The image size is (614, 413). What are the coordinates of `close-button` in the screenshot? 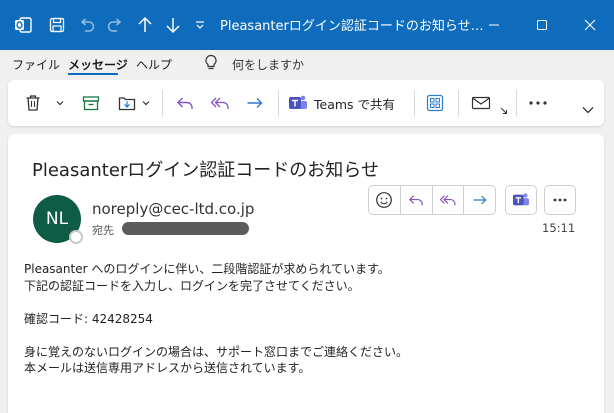 It's located at (590, 25).